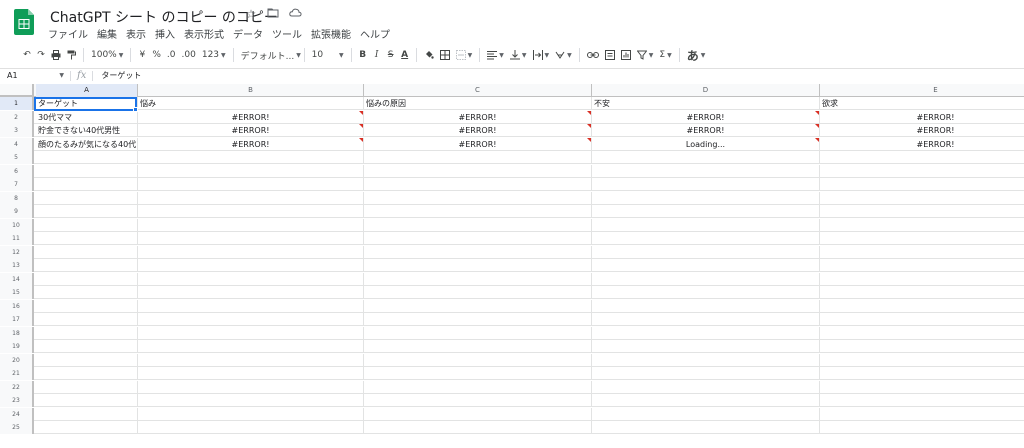 This screenshot has width=1024, height=448. Describe the element at coordinates (251, 265) in the screenshot. I see `cell-b13` at that location.